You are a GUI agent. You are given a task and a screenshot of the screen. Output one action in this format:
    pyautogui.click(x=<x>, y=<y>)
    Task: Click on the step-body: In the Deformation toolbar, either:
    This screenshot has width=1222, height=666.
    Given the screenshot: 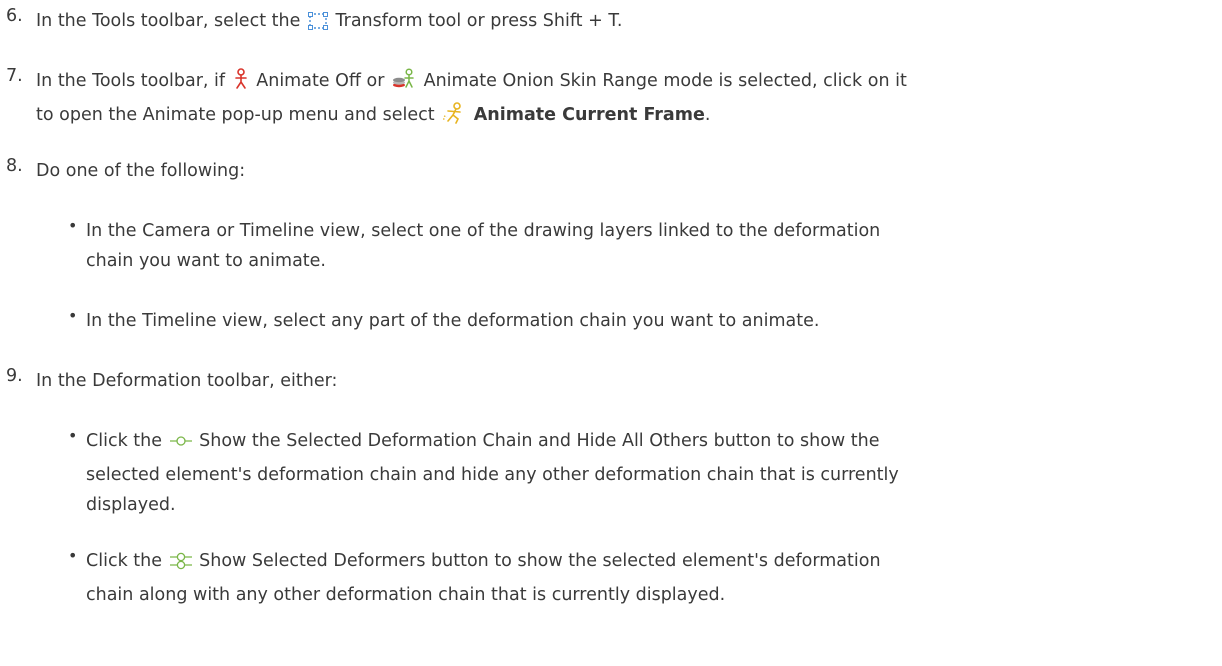 What is the action you would take?
    pyautogui.click(x=187, y=381)
    